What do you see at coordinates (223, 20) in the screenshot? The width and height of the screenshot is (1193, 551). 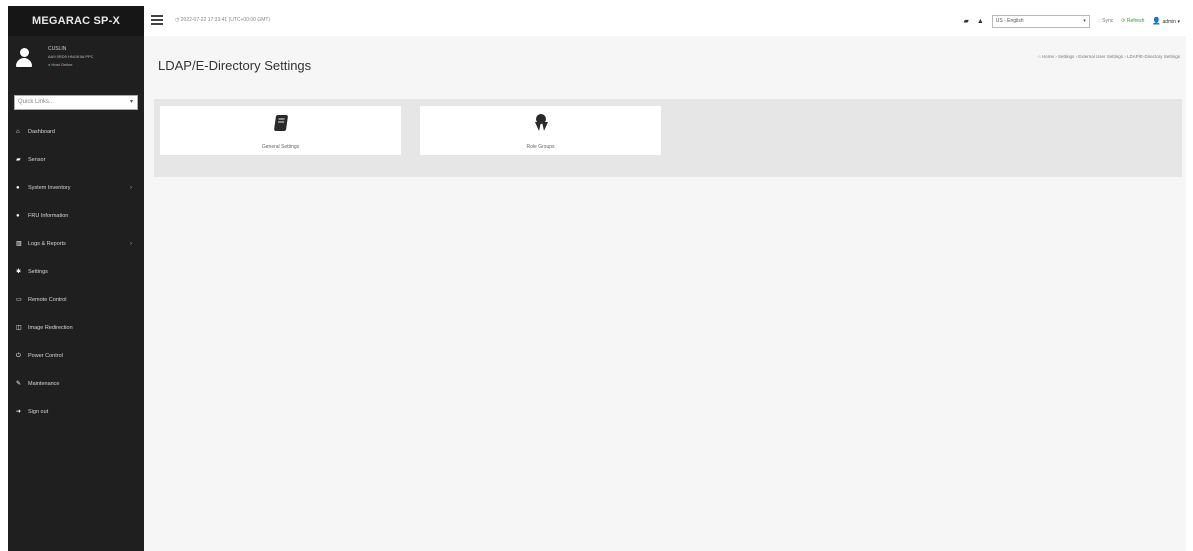 I see `server-datetime: ◷ 2022-07-22 17:33:41 (UTC+00:00 GMT)` at bounding box center [223, 20].